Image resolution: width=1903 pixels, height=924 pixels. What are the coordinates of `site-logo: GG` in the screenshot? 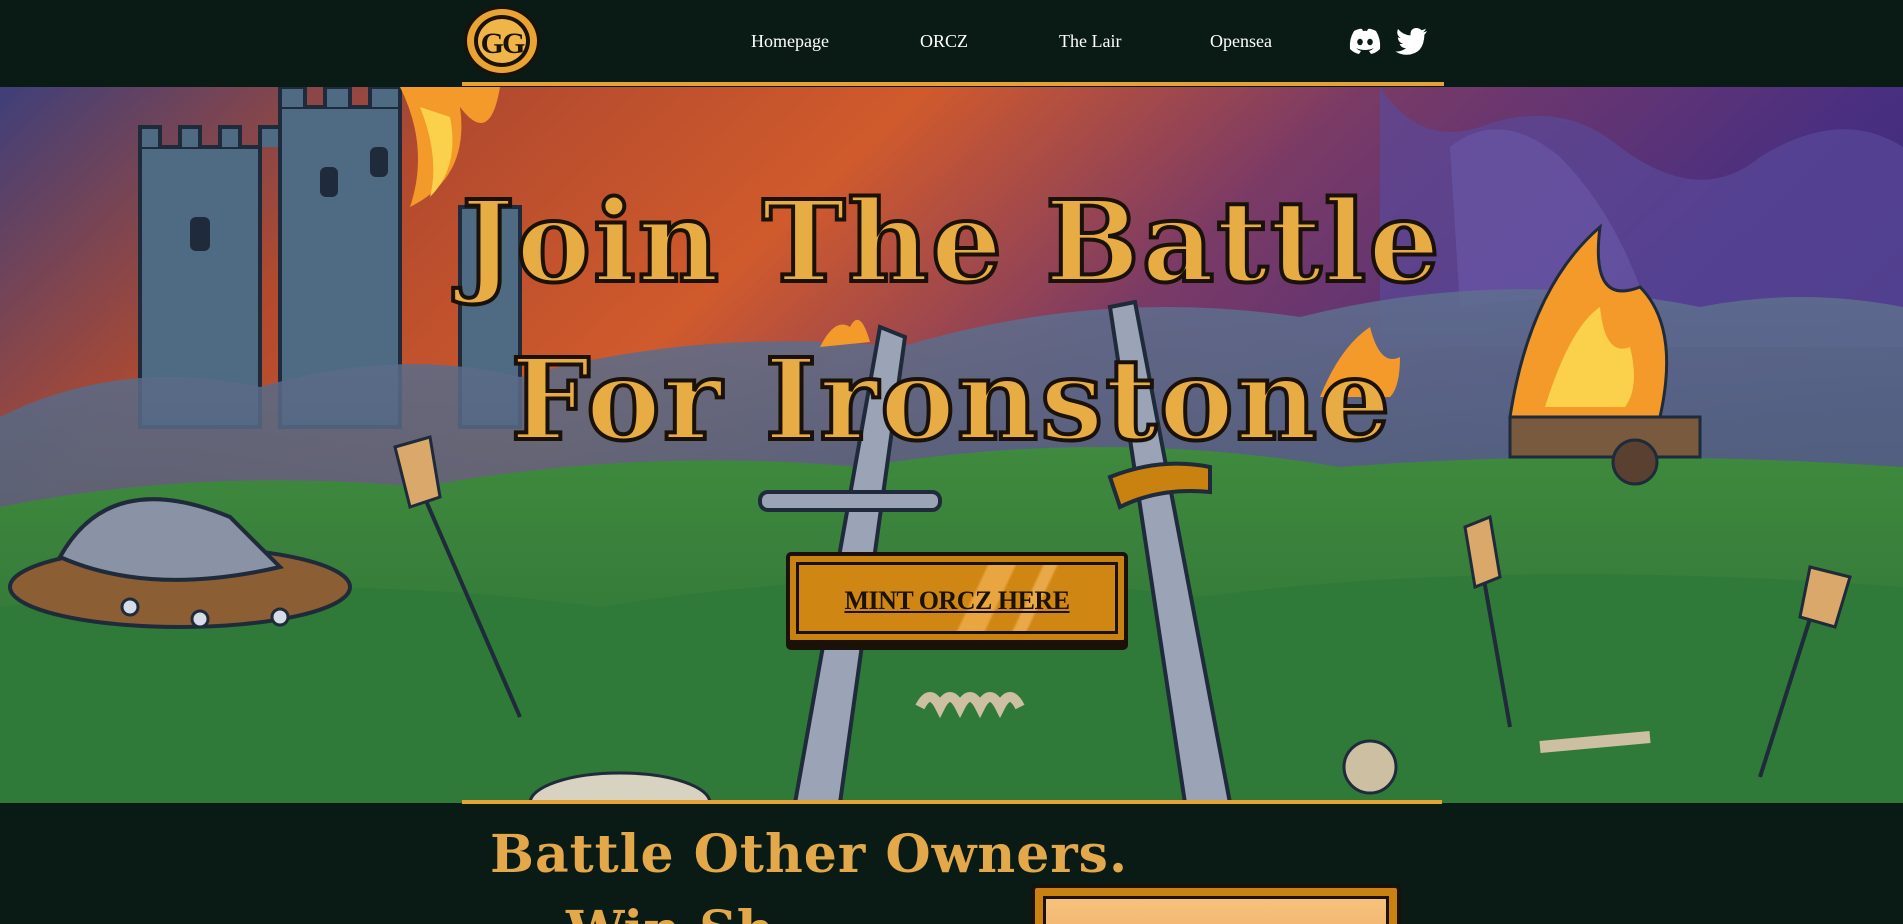 It's located at (502, 41).